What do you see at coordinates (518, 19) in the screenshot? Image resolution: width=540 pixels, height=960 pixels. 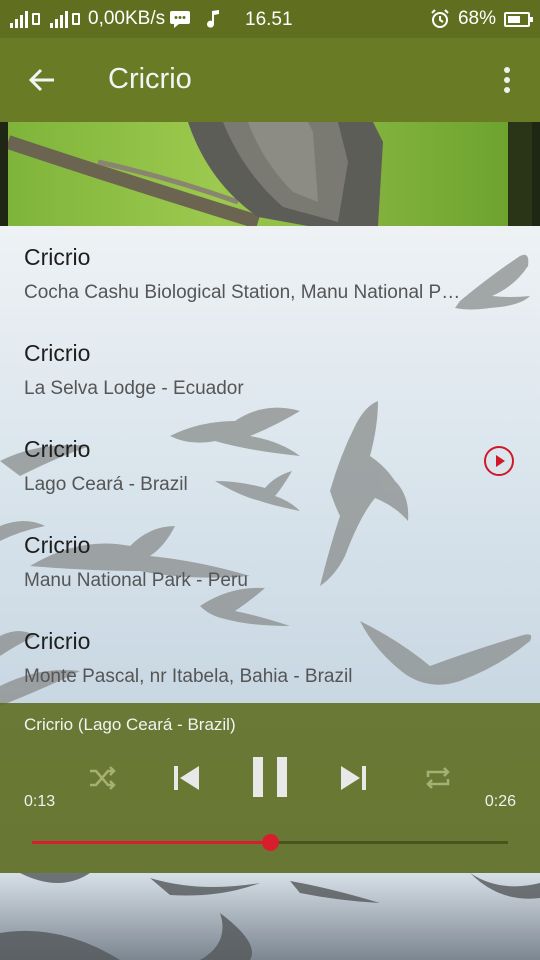 I see `battery-icon` at bounding box center [518, 19].